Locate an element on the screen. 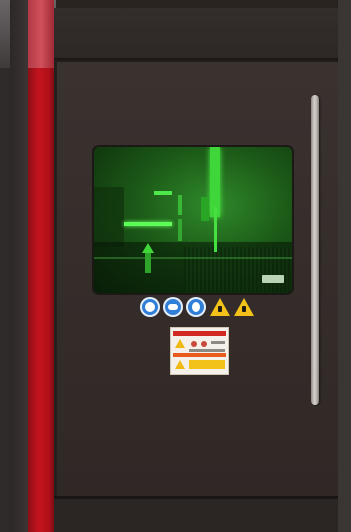 The height and width of the screenshot is (532, 351). glow-bar is located at coordinates (148, 224).